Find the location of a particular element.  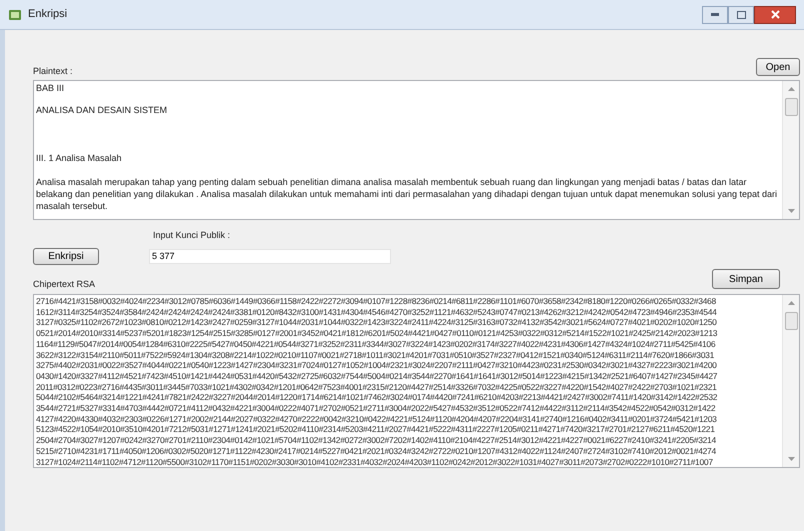

open-button: Open is located at coordinates (778, 67).